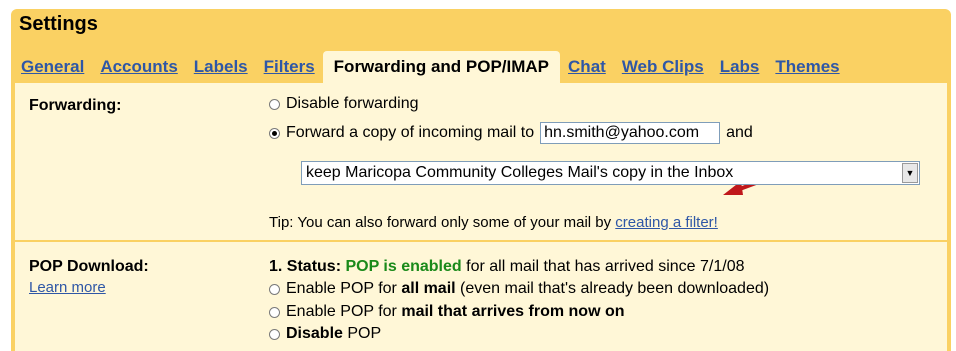 The width and height of the screenshot is (956, 351). I want to click on tab-labels: Labels, so click(221, 70).